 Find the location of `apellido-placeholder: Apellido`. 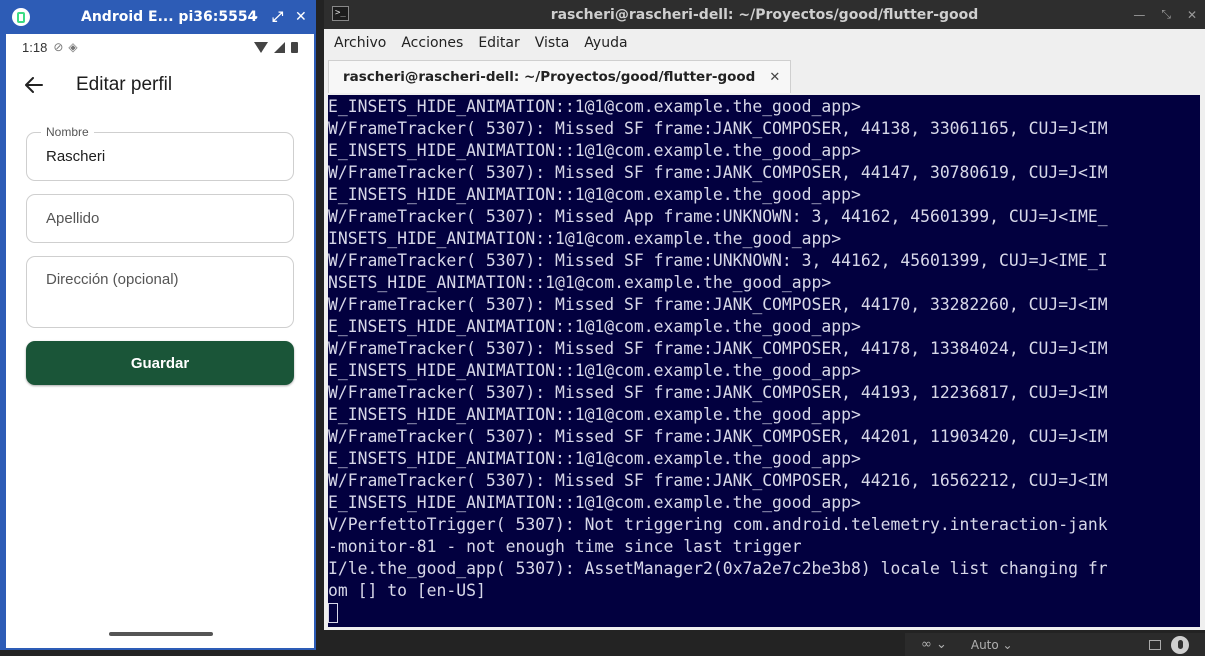

apellido-placeholder: Apellido is located at coordinates (73, 218).